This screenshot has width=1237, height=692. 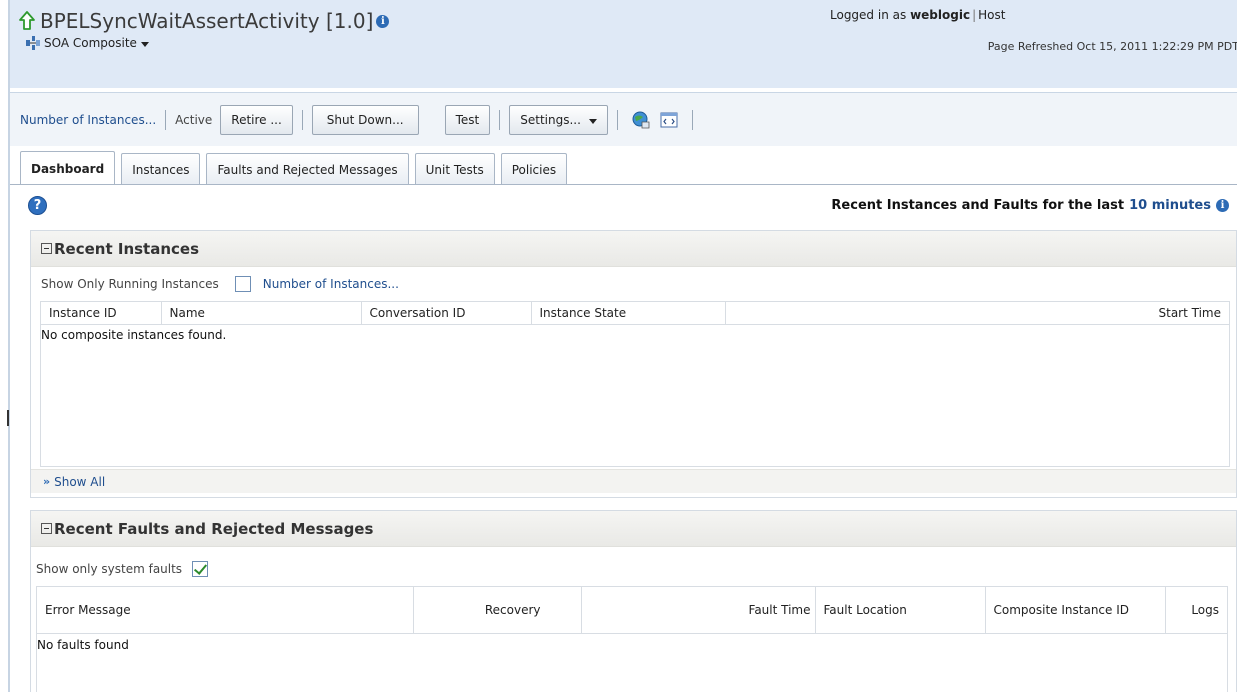 What do you see at coordinates (623, 184) in the screenshot?
I see `tab-divider` at bounding box center [623, 184].